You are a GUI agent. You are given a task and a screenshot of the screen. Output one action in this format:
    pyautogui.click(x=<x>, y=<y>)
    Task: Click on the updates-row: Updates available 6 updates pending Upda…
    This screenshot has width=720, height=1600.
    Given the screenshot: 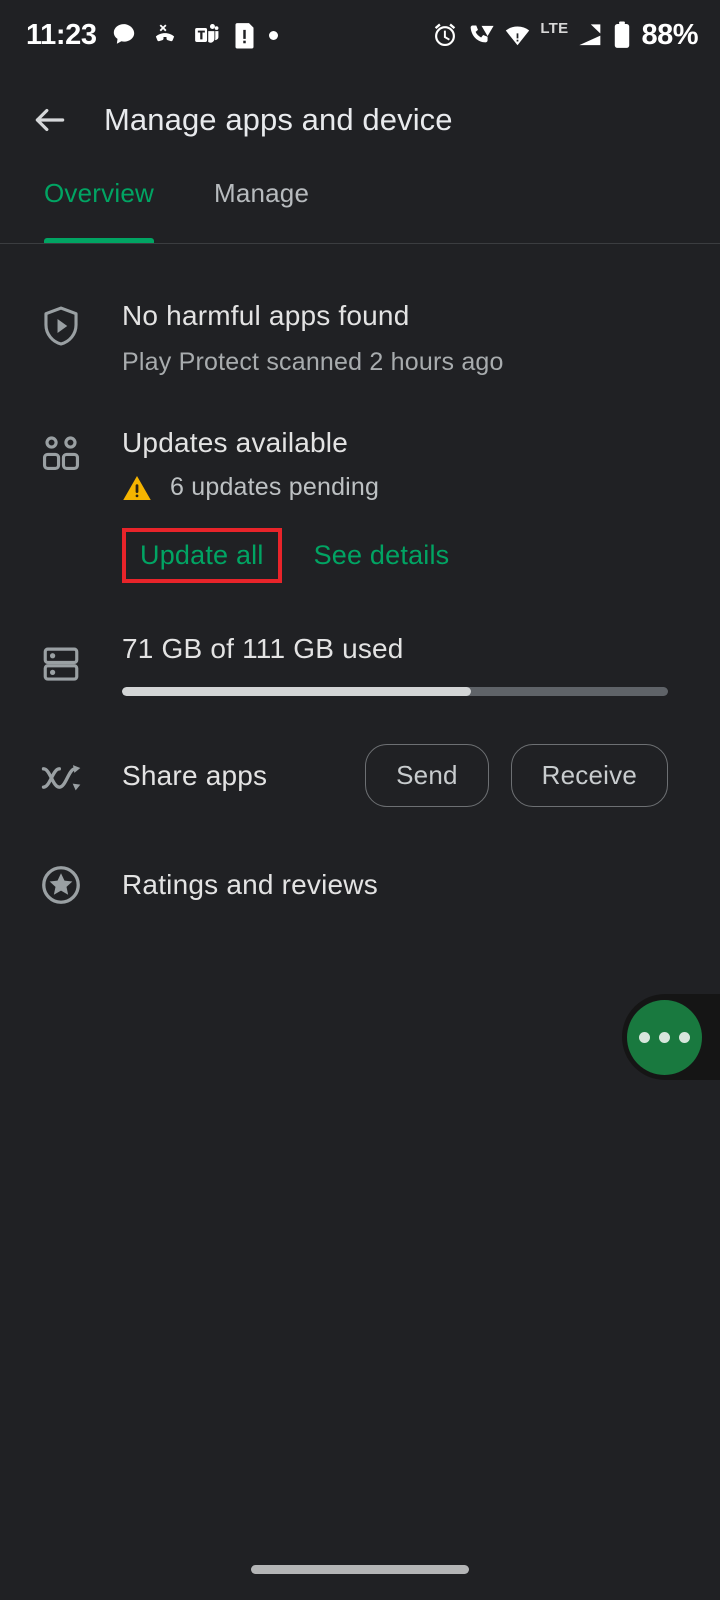 What is the action you would take?
    pyautogui.click(x=360, y=480)
    